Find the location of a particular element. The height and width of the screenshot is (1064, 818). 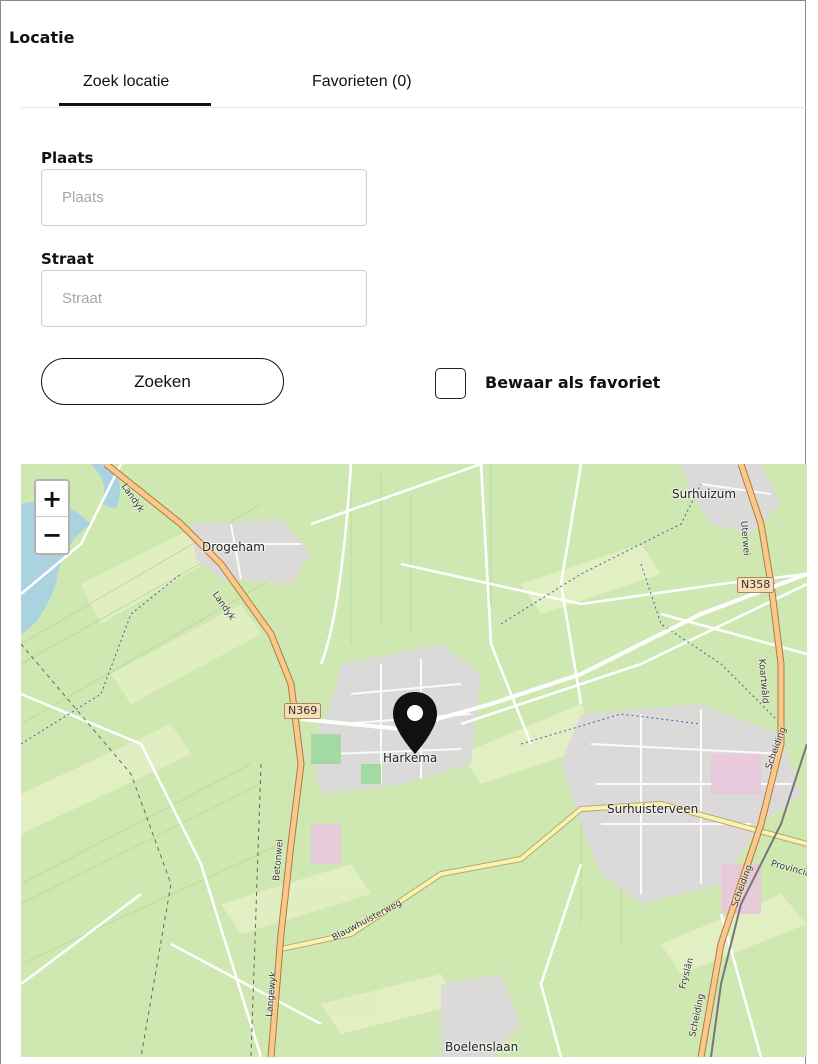

straat-input is located at coordinates (204, 298).